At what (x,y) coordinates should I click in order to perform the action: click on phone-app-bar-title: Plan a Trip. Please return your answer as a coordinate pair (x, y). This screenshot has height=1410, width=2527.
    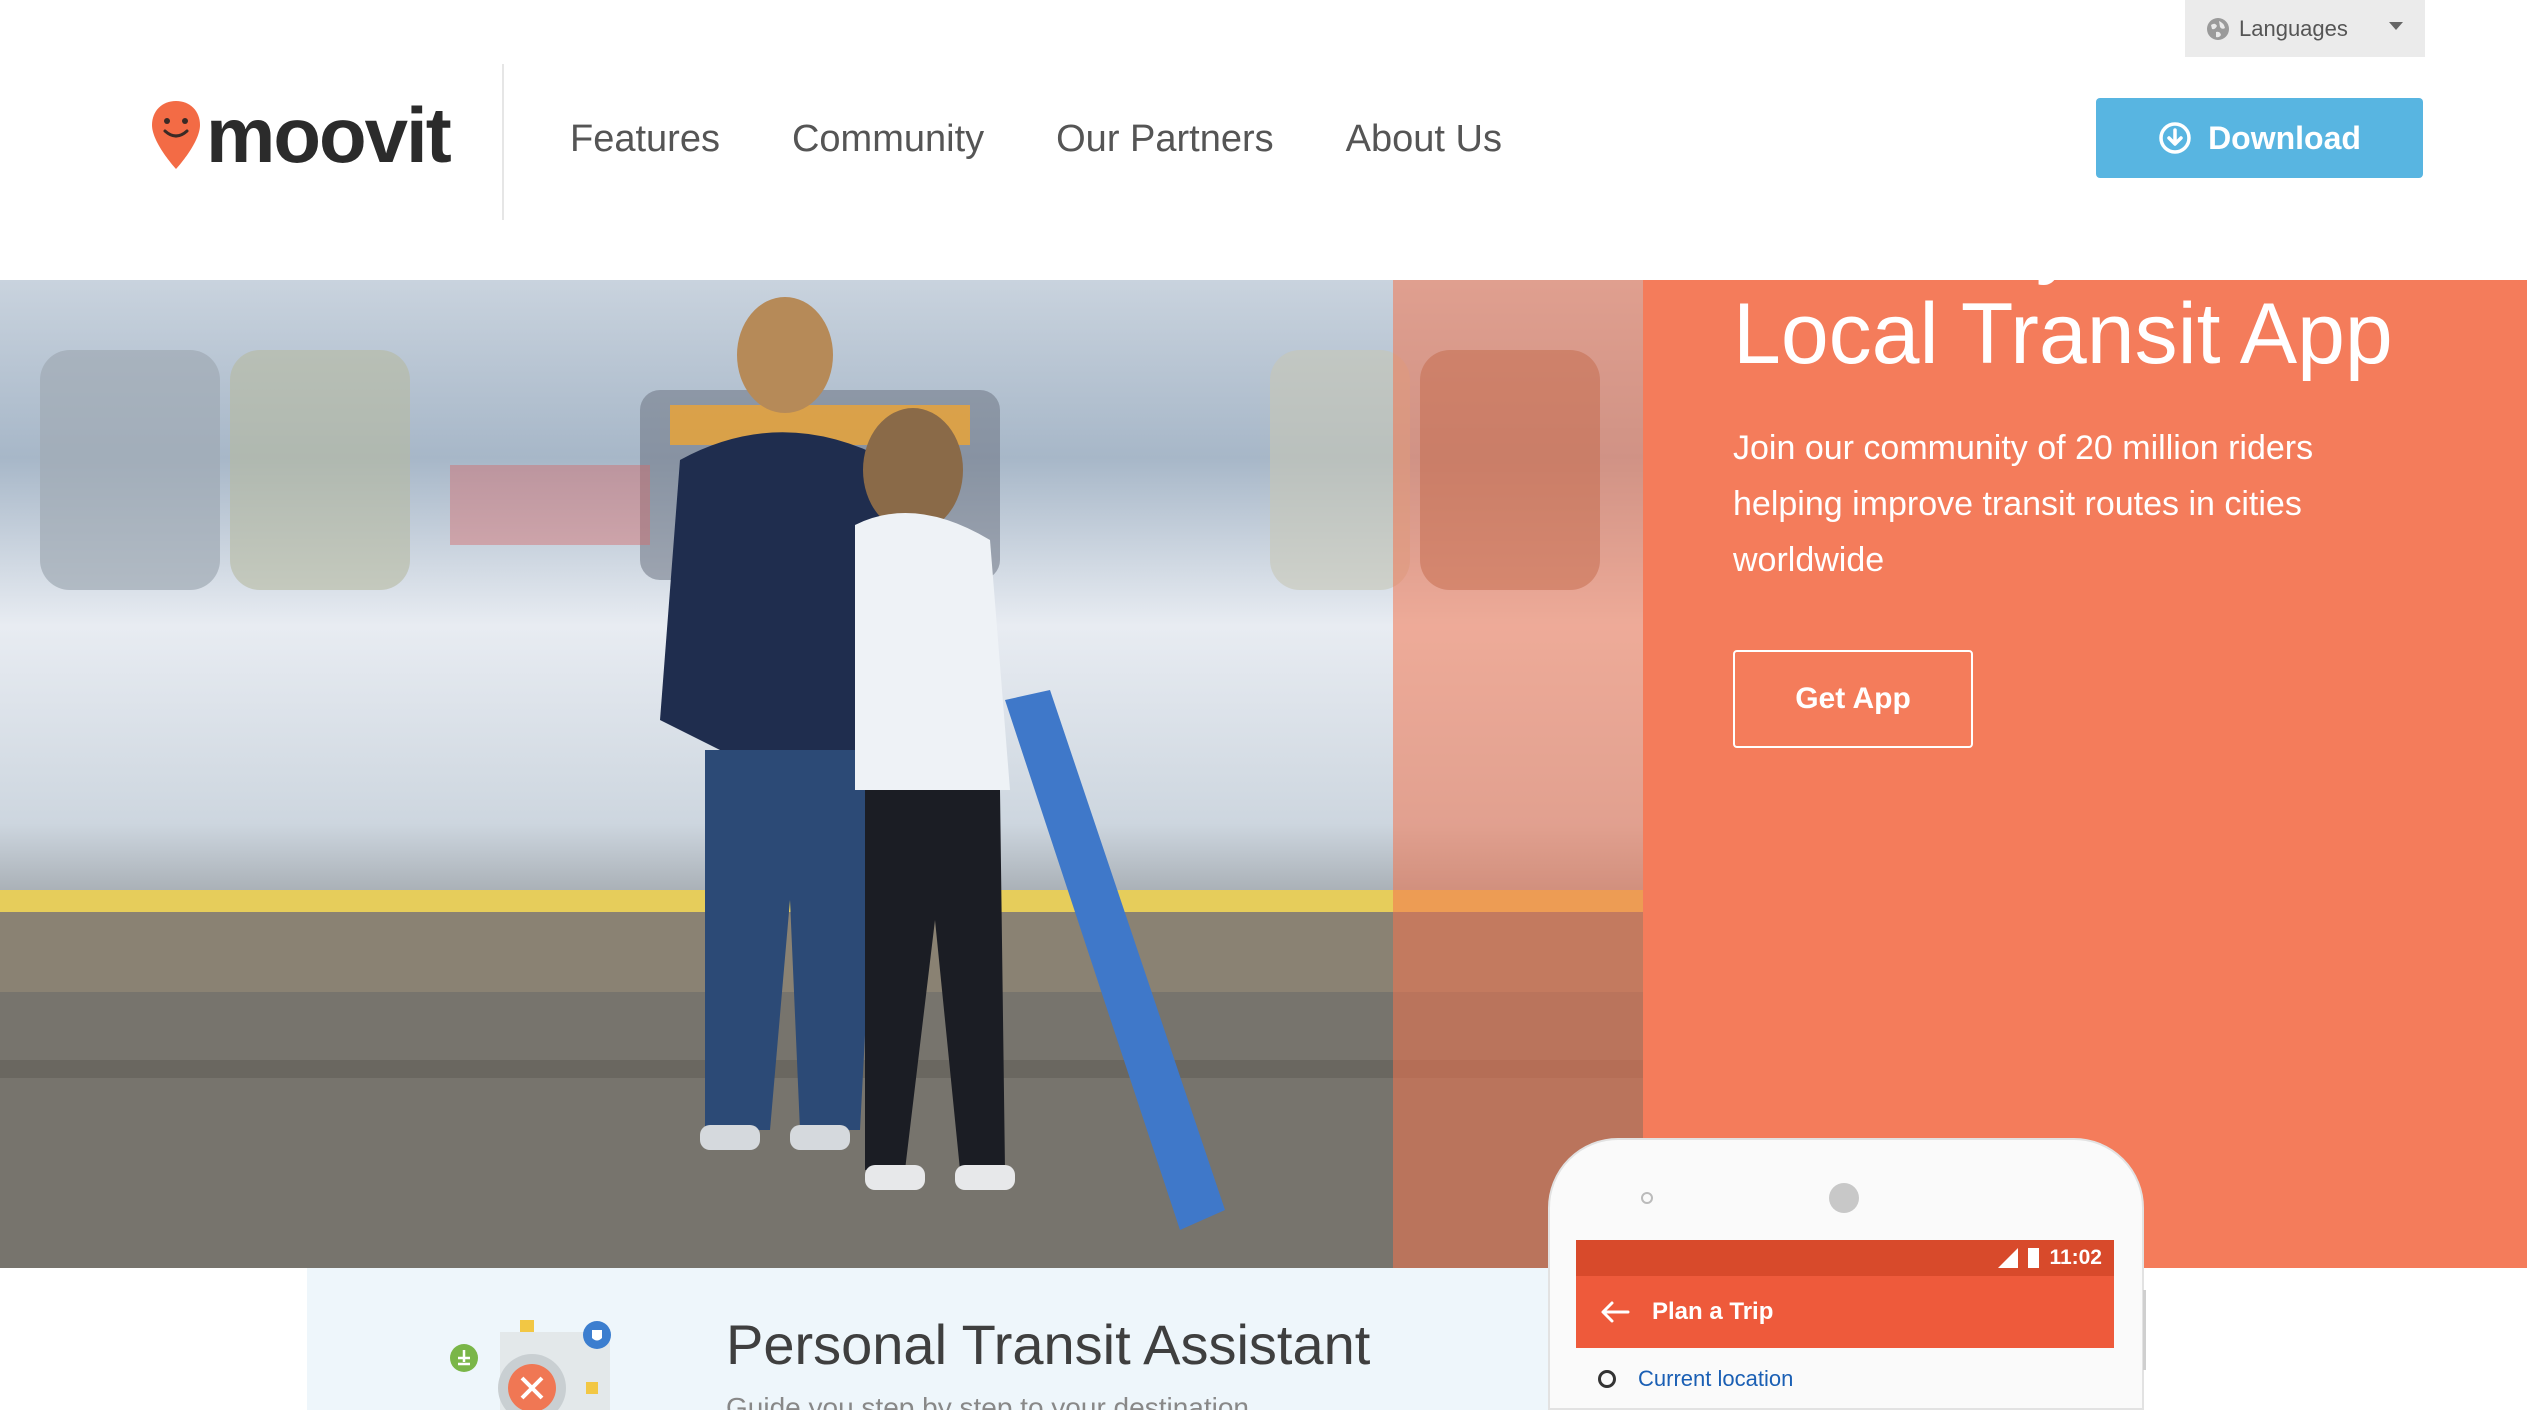
    Looking at the image, I should click on (1713, 1311).